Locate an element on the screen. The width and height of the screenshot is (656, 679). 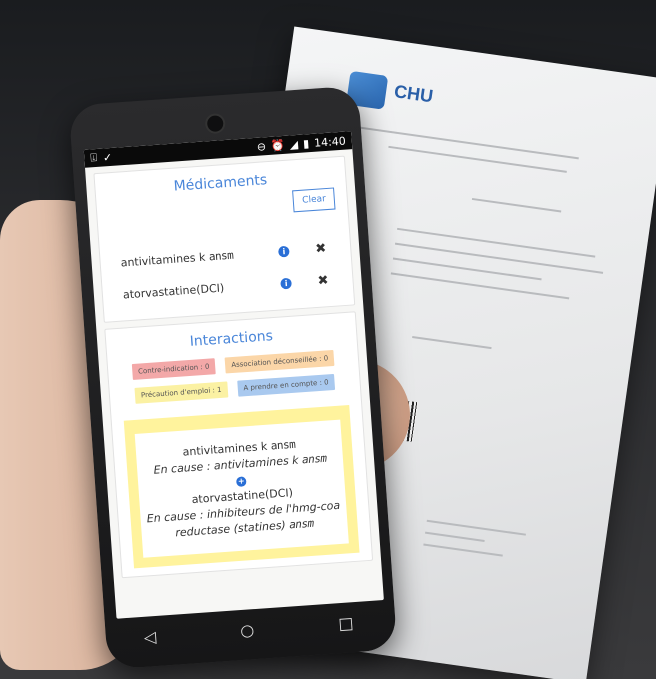
check-icon: ✓ is located at coordinates (107, 157).